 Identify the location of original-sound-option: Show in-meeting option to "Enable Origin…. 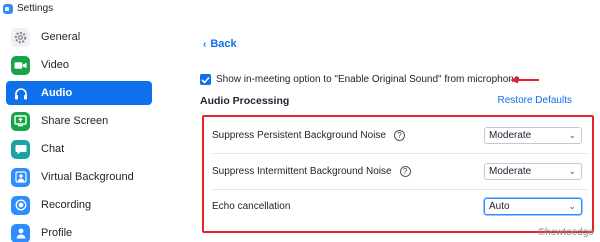
(359, 79).